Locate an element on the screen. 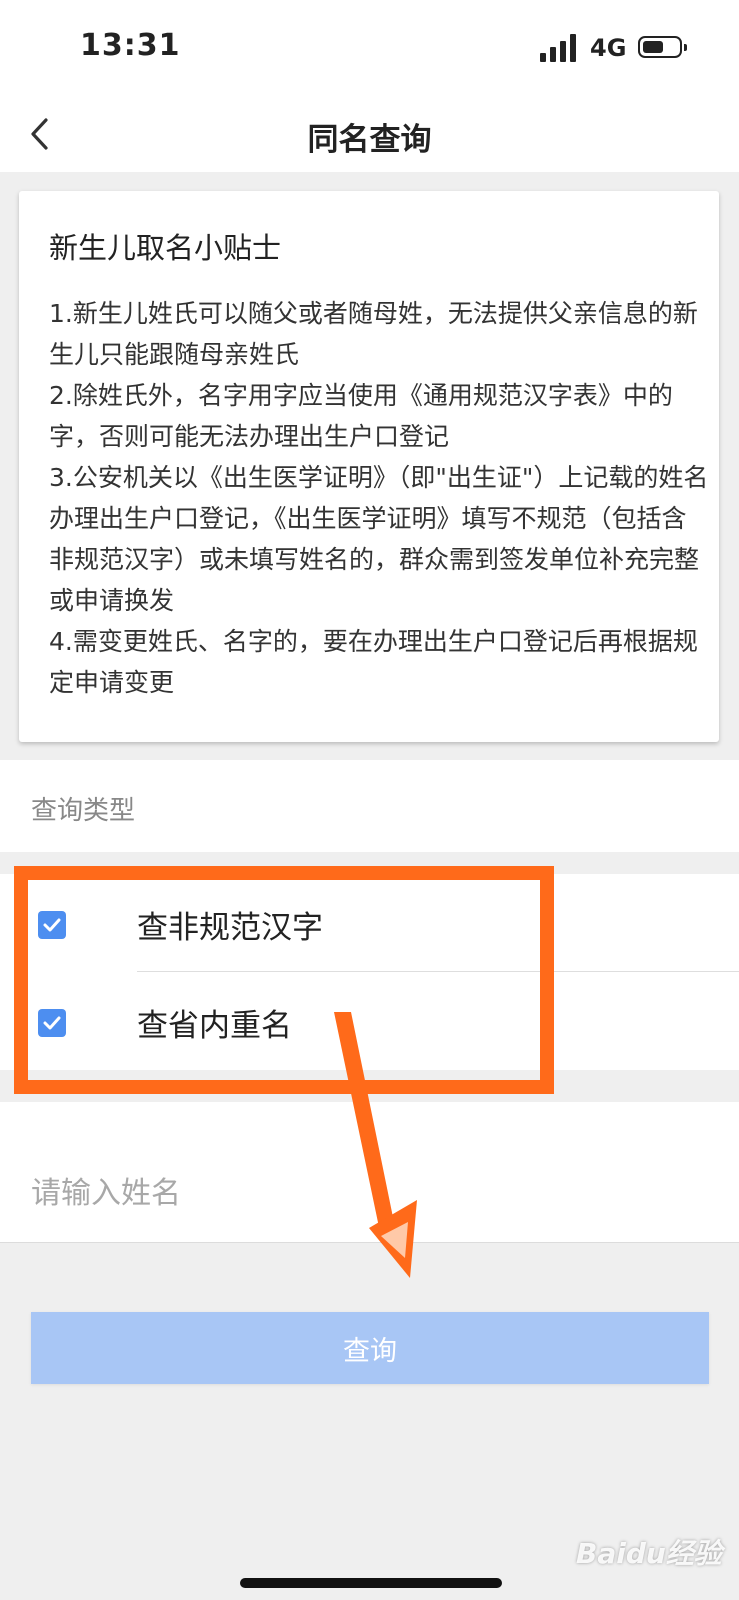 The height and width of the screenshot is (1600, 739). watermark-text: Baidu经验 is located at coordinates (649, 1553).